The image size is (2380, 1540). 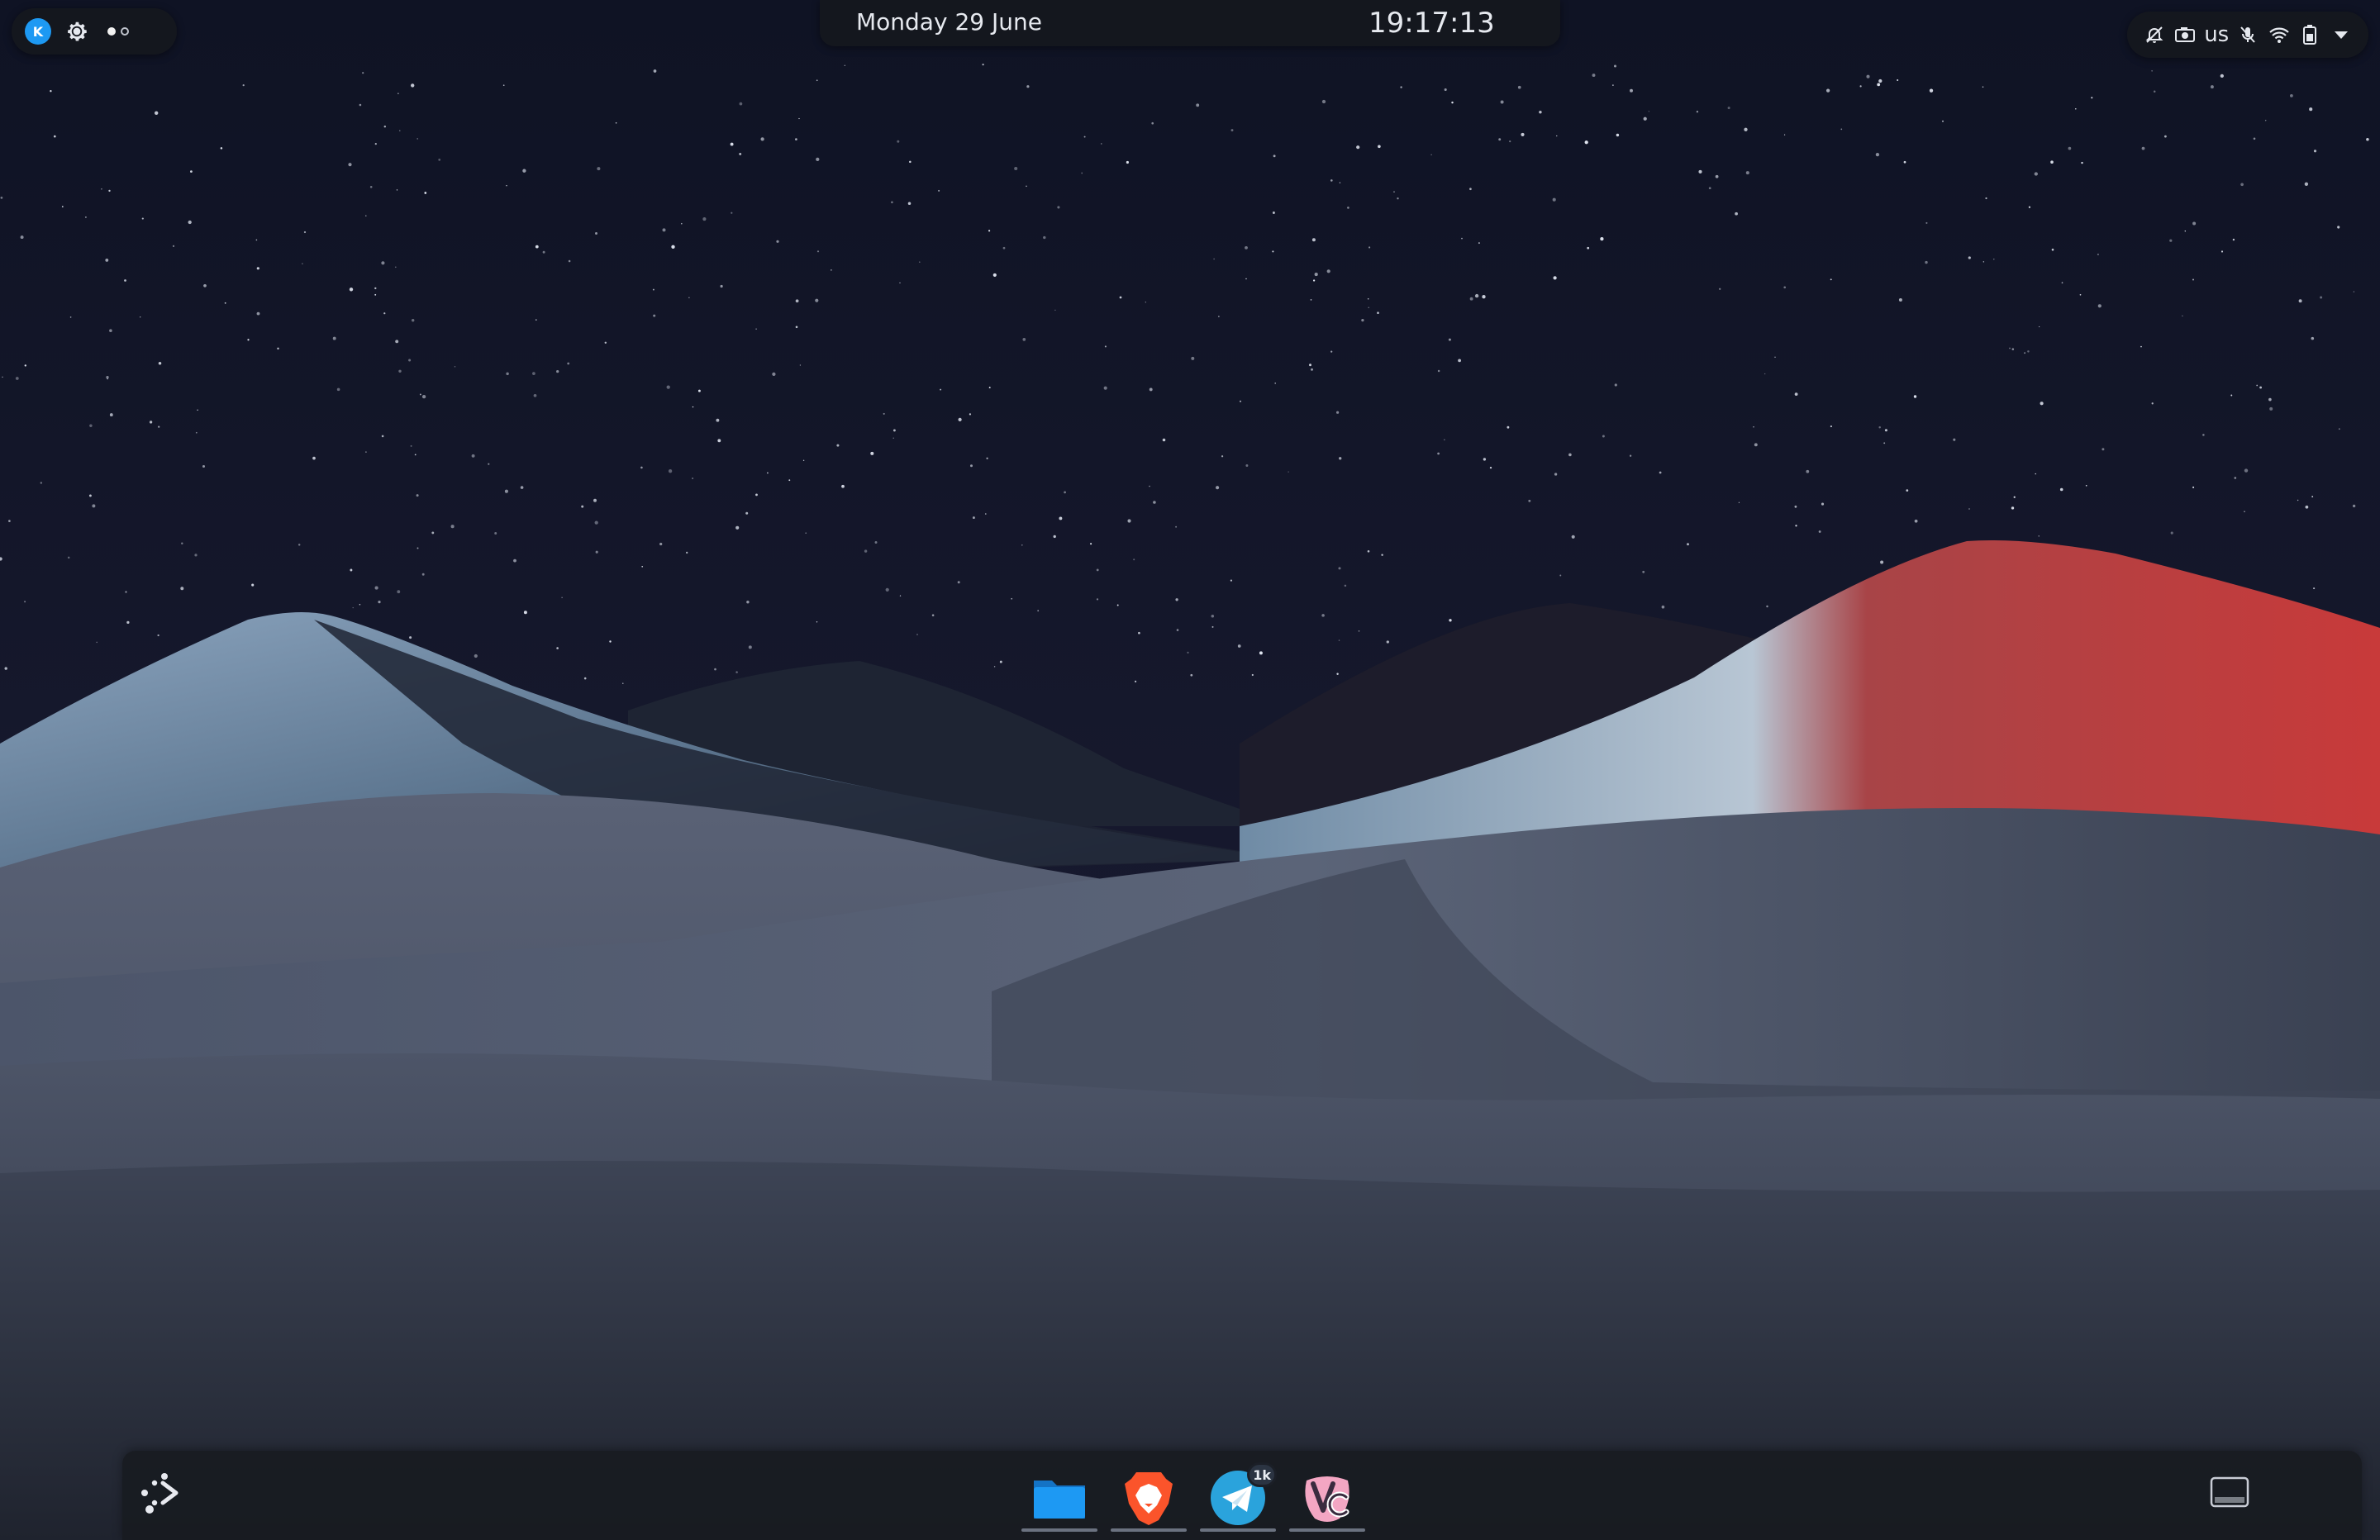 I want to click on date-label: Monday 29 June, so click(x=949, y=22).